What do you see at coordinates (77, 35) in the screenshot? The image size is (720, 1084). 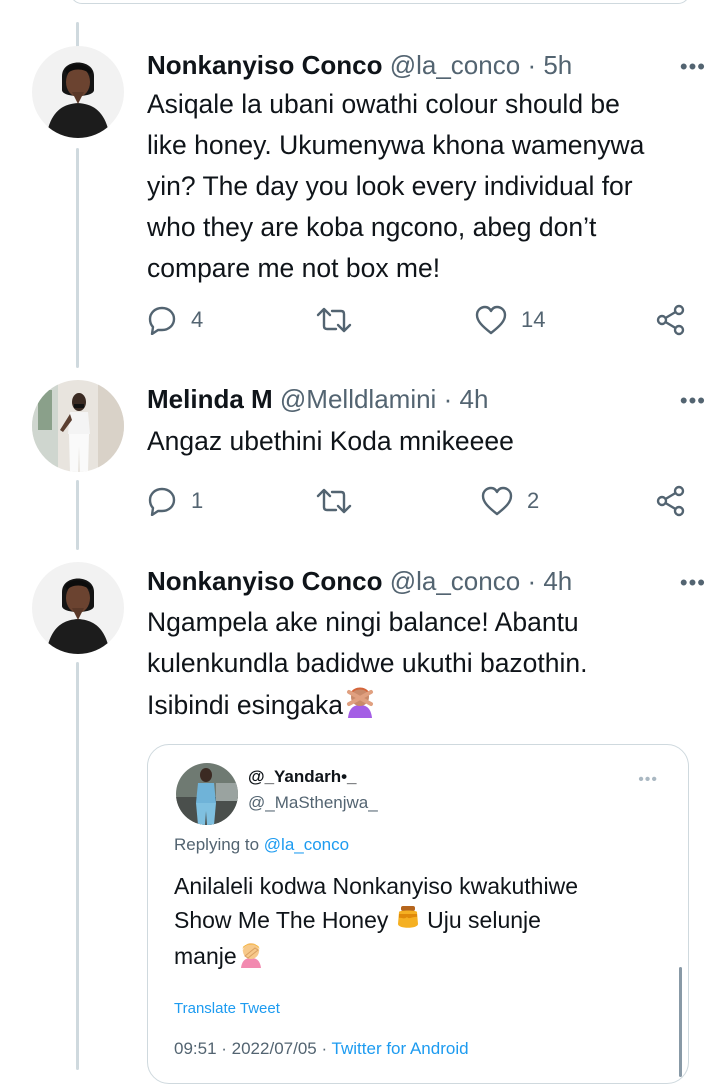 I see `thread-line-top` at bounding box center [77, 35].